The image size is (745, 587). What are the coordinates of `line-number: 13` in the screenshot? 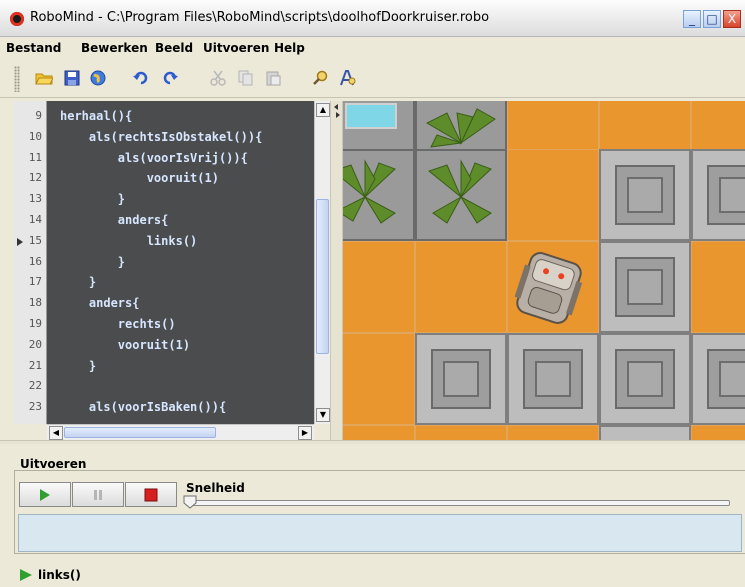 It's located at (35, 199).